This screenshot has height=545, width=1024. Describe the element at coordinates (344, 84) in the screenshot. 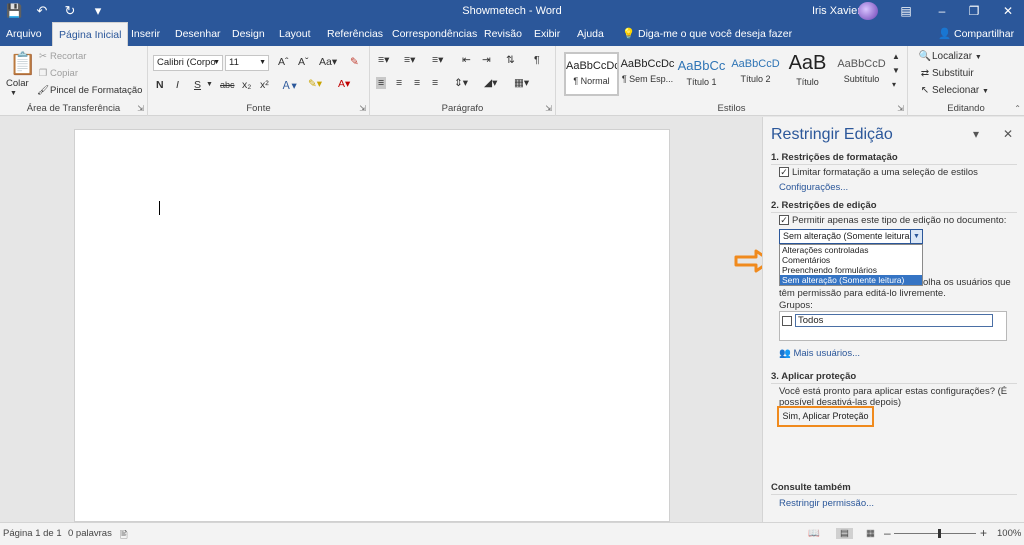

I see `font-color-icon: A▾` at that location.